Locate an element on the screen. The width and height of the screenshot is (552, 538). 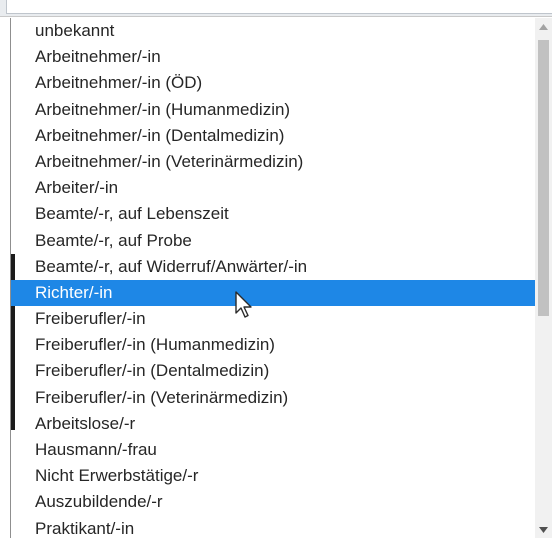
option-arbeiter: Arbeiter/-in is located at coordinates (273, 188).